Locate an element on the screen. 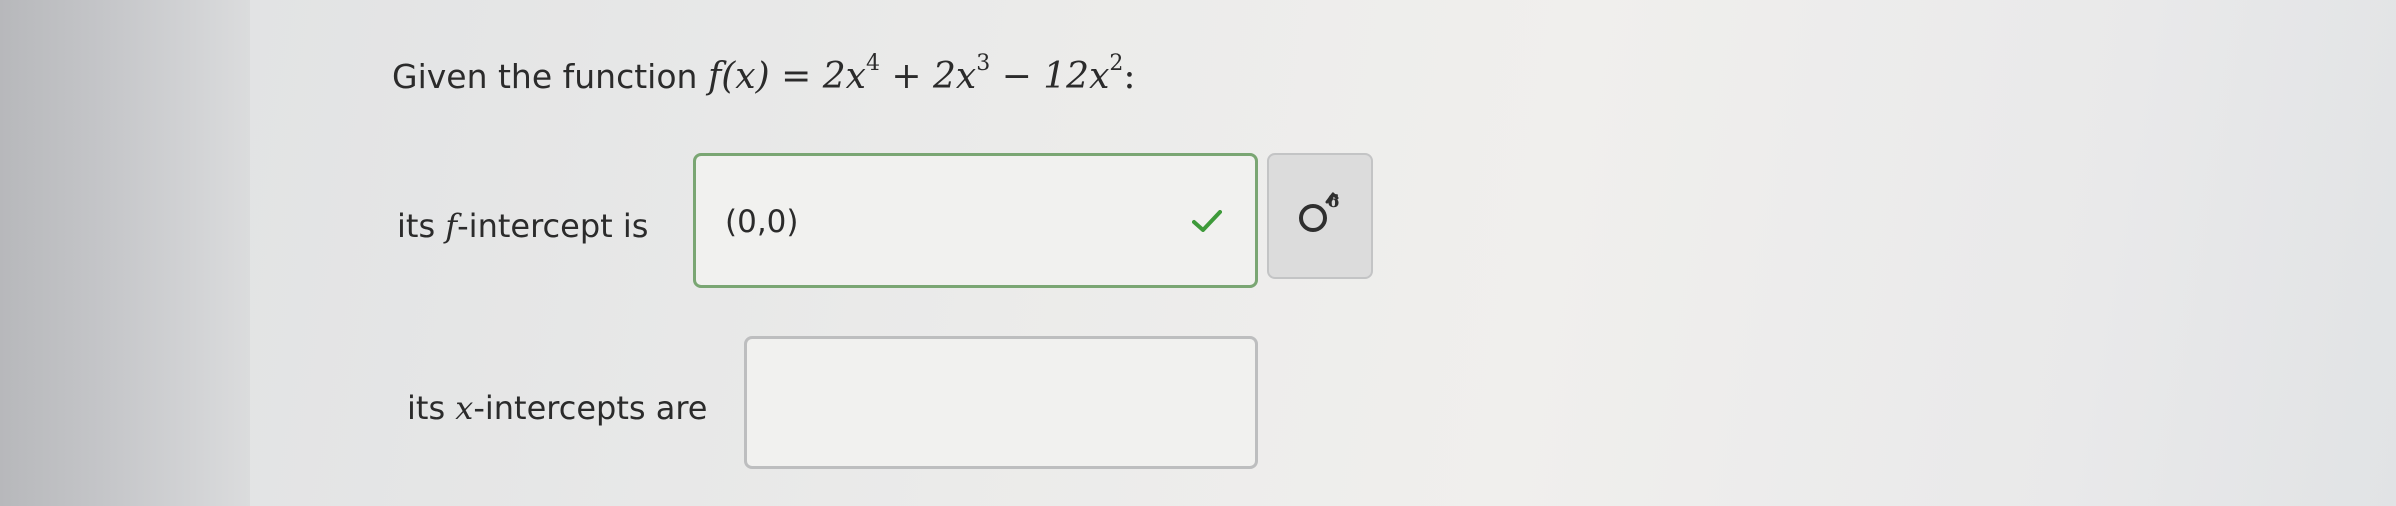 The image size is (2396, 506). function-exponent-1: 4 is located at coordinates (872, 63).